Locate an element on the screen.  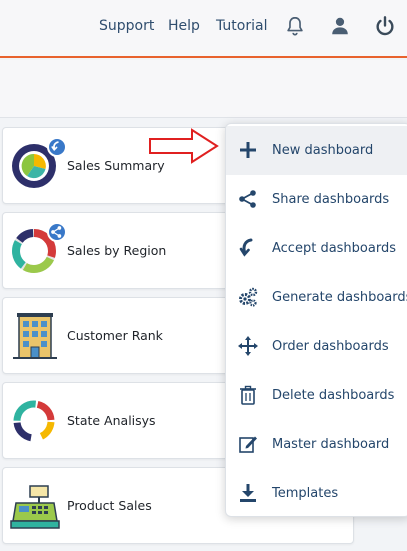
menu-item-templates: Templates is located at coordinates (316, 492).